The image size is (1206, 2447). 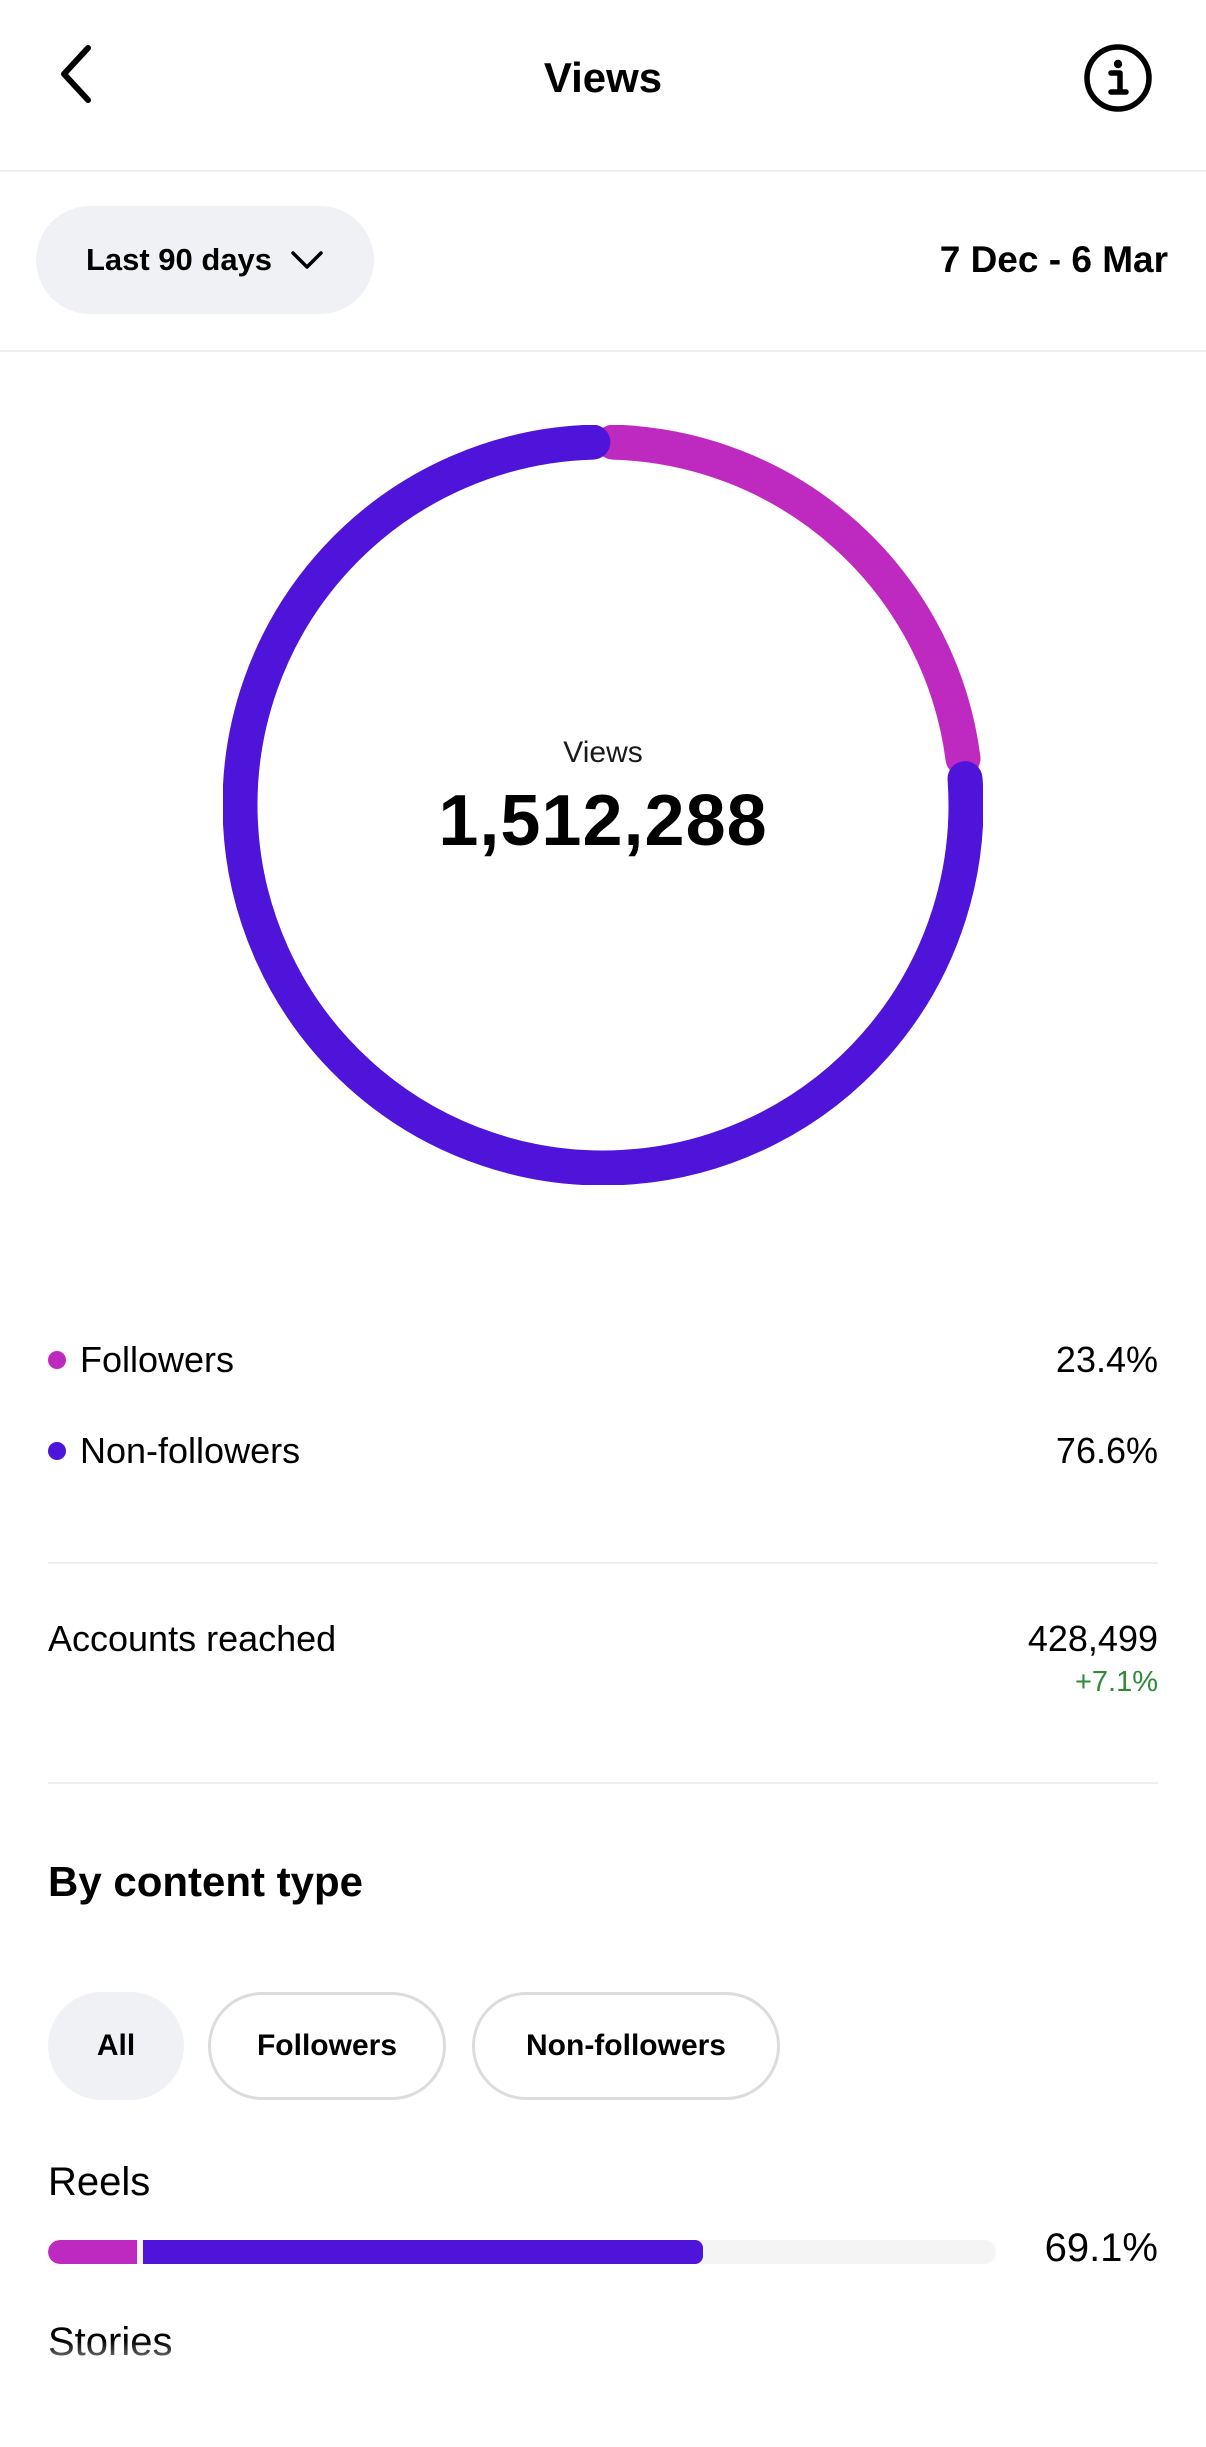 I want to click on donut-center-label: Views, so click(x=603, y=752).